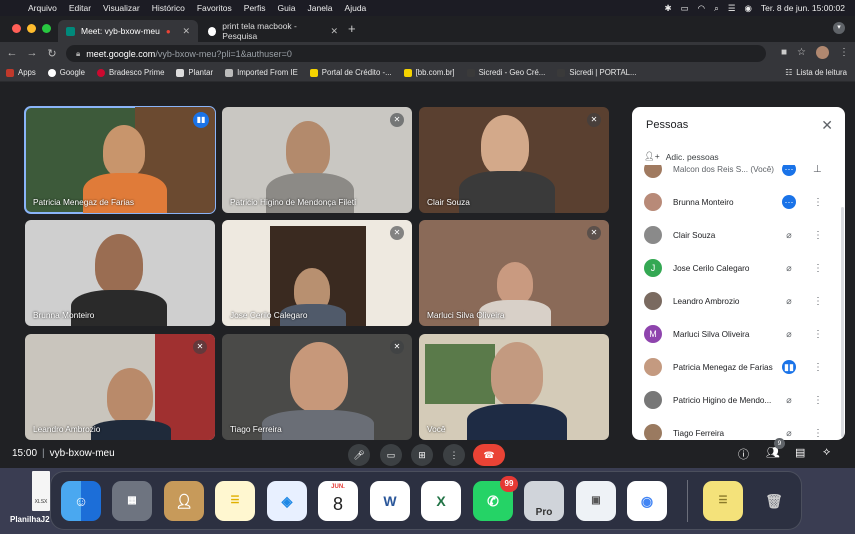 The width and height of the screenshot is (855, 534). I want to click on search-icon: ⌕, so click(716, 8).